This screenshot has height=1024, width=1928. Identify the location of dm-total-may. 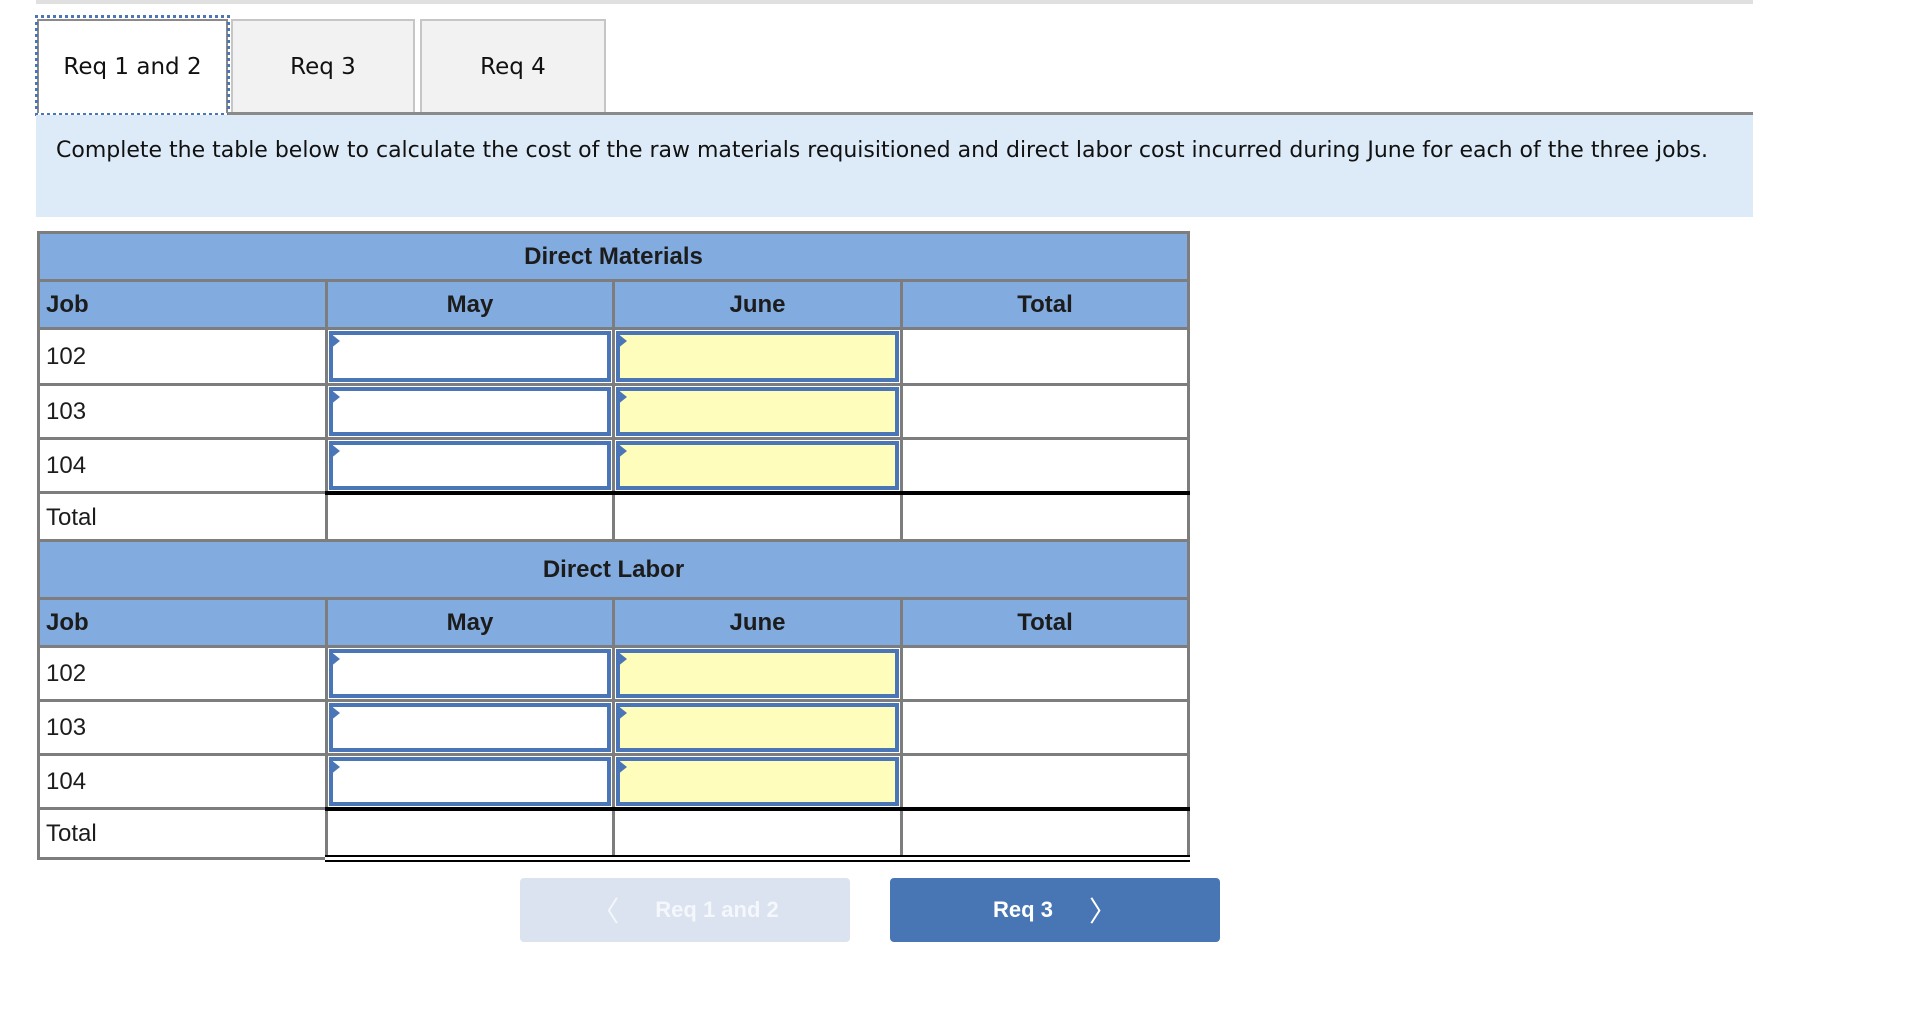
(470, 518).